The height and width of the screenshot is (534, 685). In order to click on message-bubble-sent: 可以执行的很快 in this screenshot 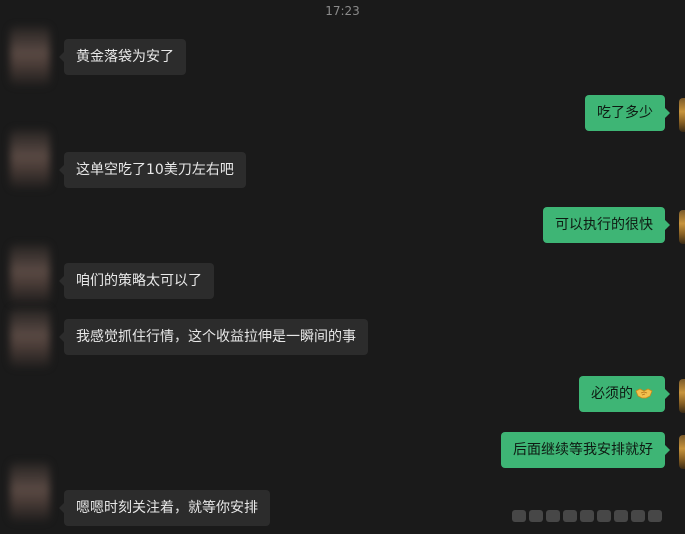, I will do `click(606, 225)`.